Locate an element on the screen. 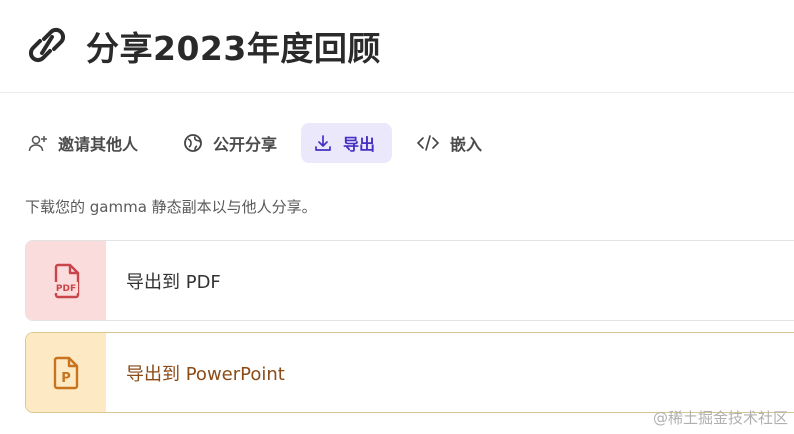 The width and height of the screenshot is (794, 434). page-title: 分享2023年度回顾 is located at coordinates (233, 48).